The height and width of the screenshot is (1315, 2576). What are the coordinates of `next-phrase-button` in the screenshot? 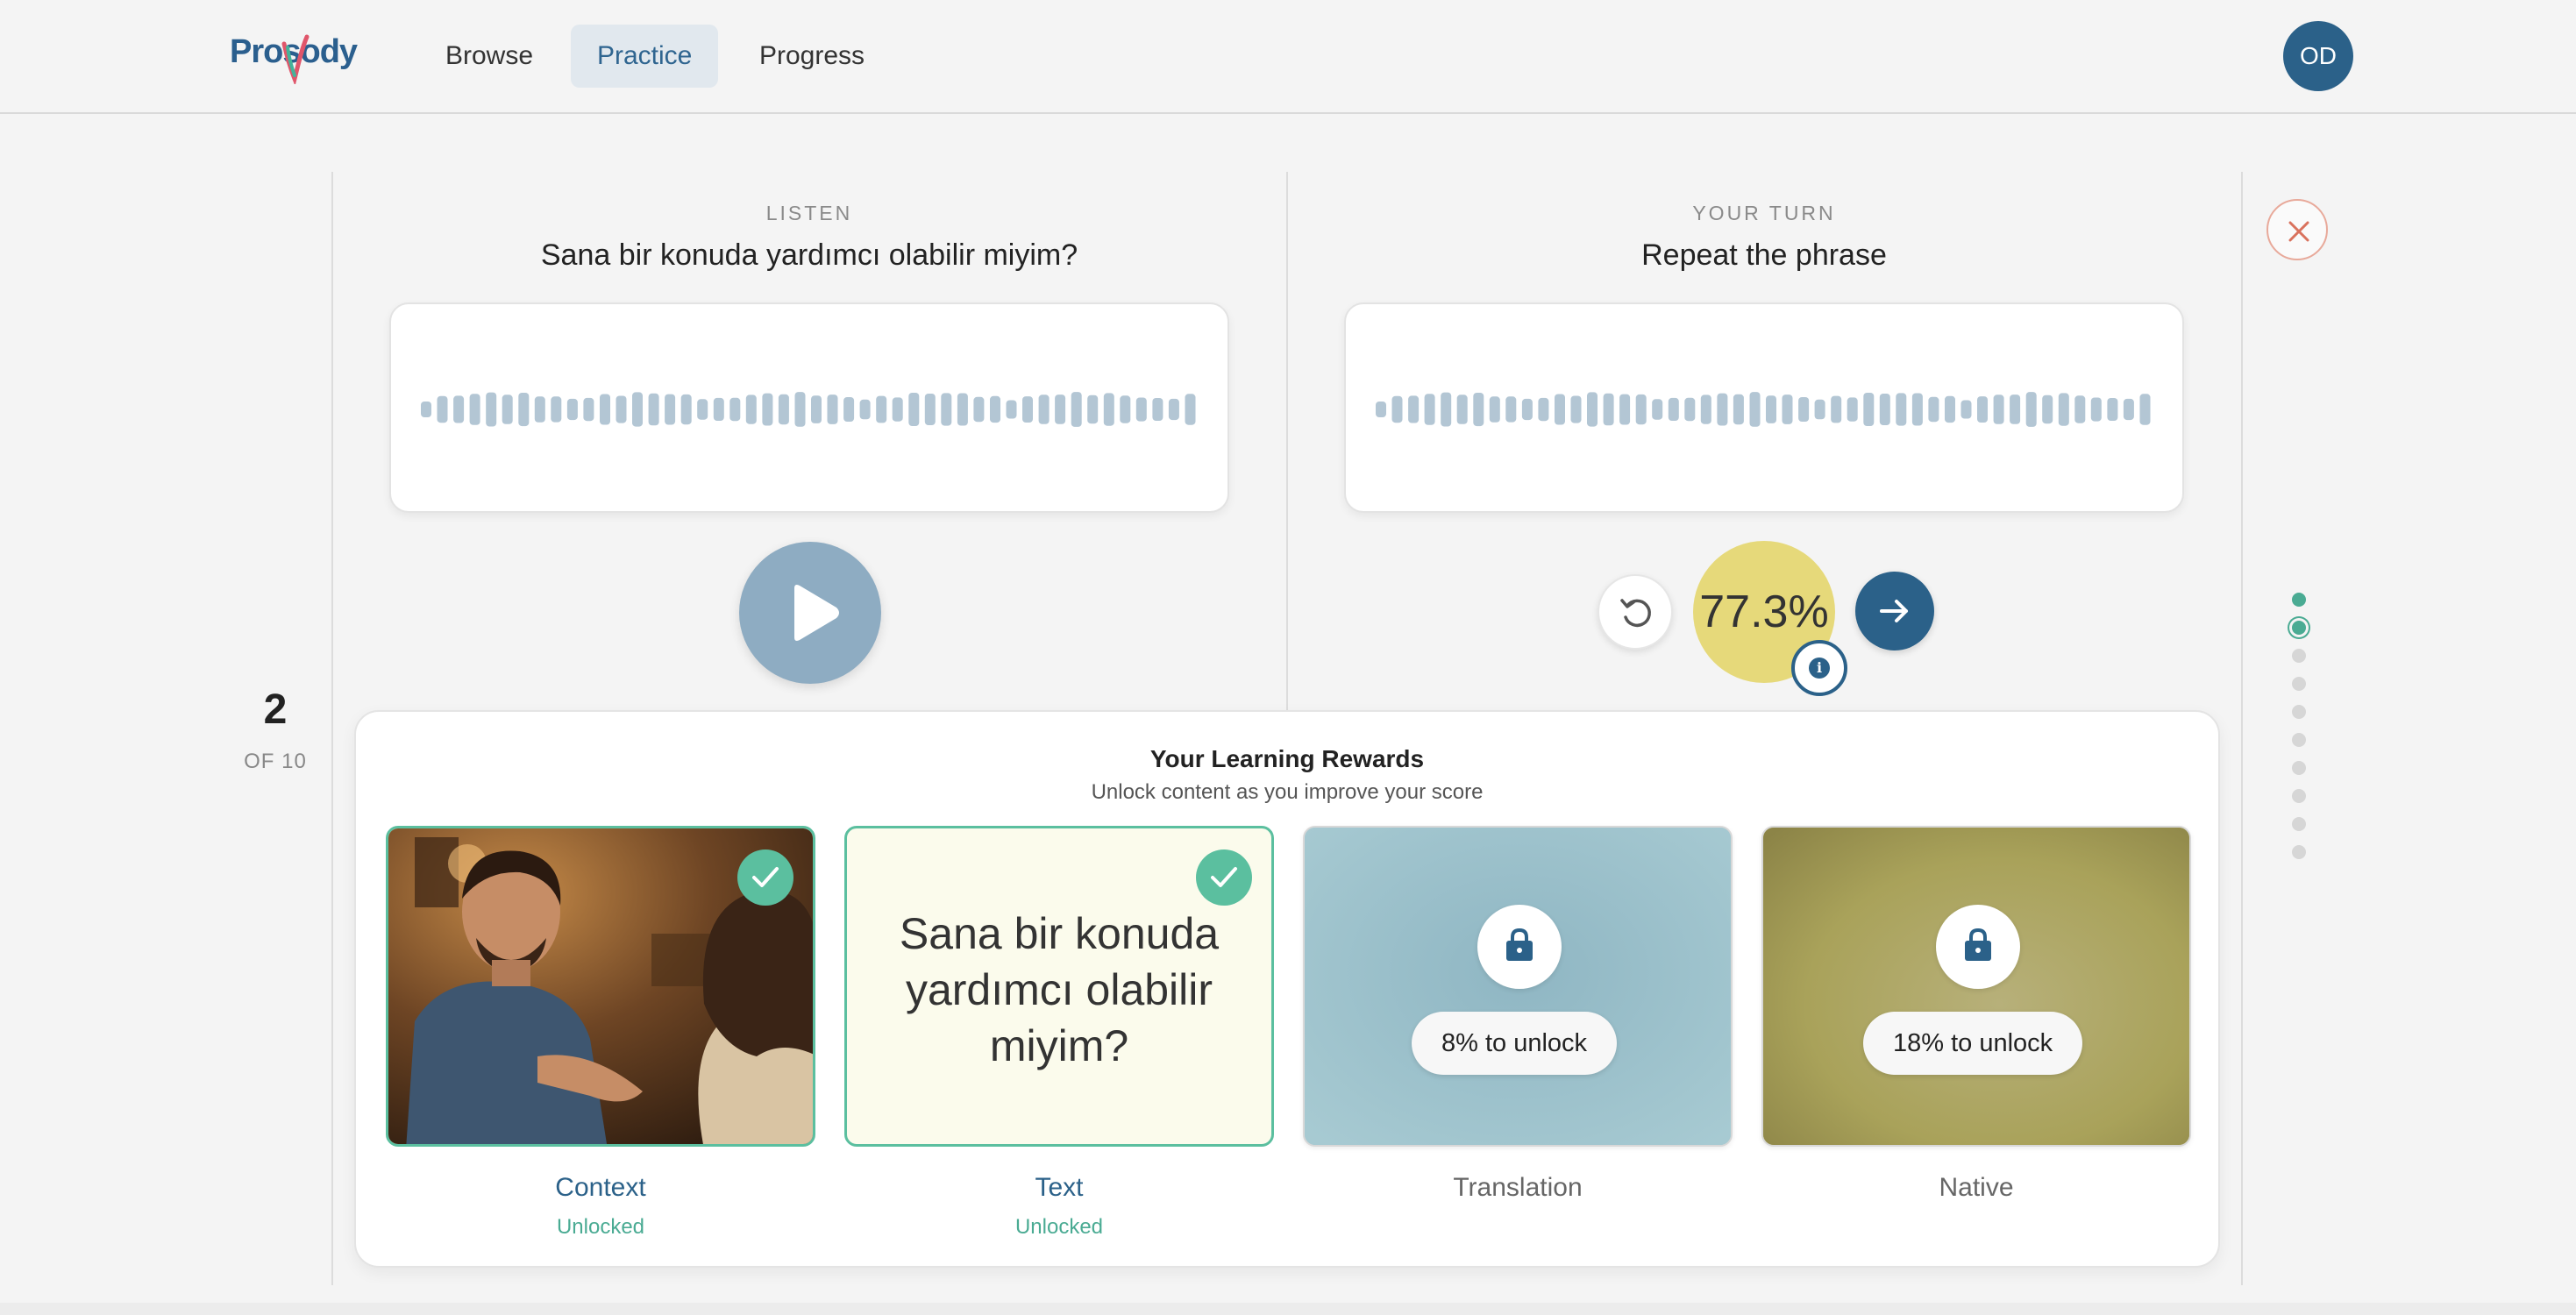 It's located at (1894, 611).